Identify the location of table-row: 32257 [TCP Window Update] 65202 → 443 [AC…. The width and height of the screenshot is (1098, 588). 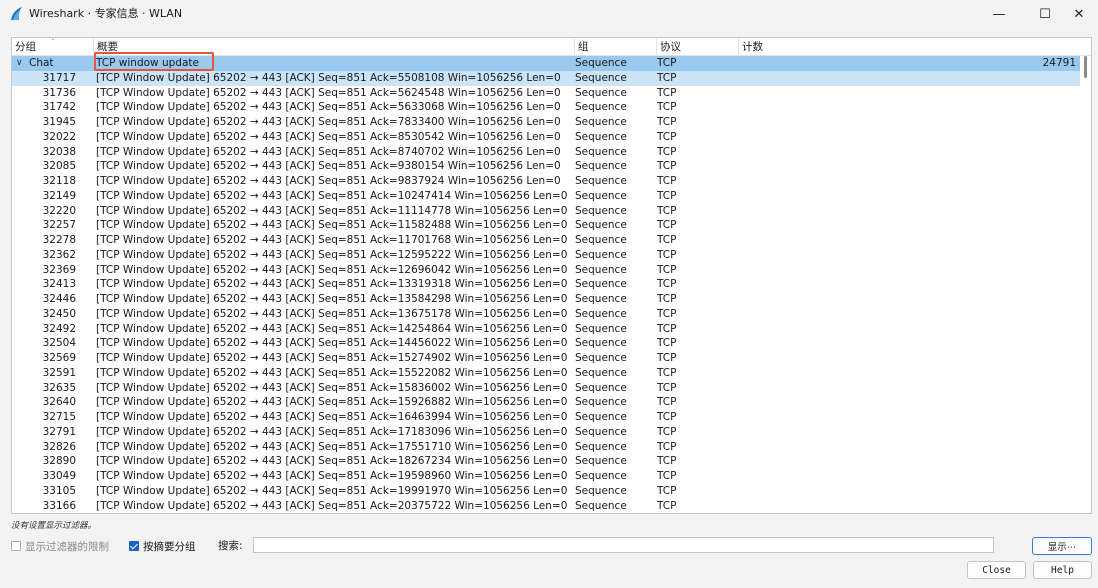
(546, 225).